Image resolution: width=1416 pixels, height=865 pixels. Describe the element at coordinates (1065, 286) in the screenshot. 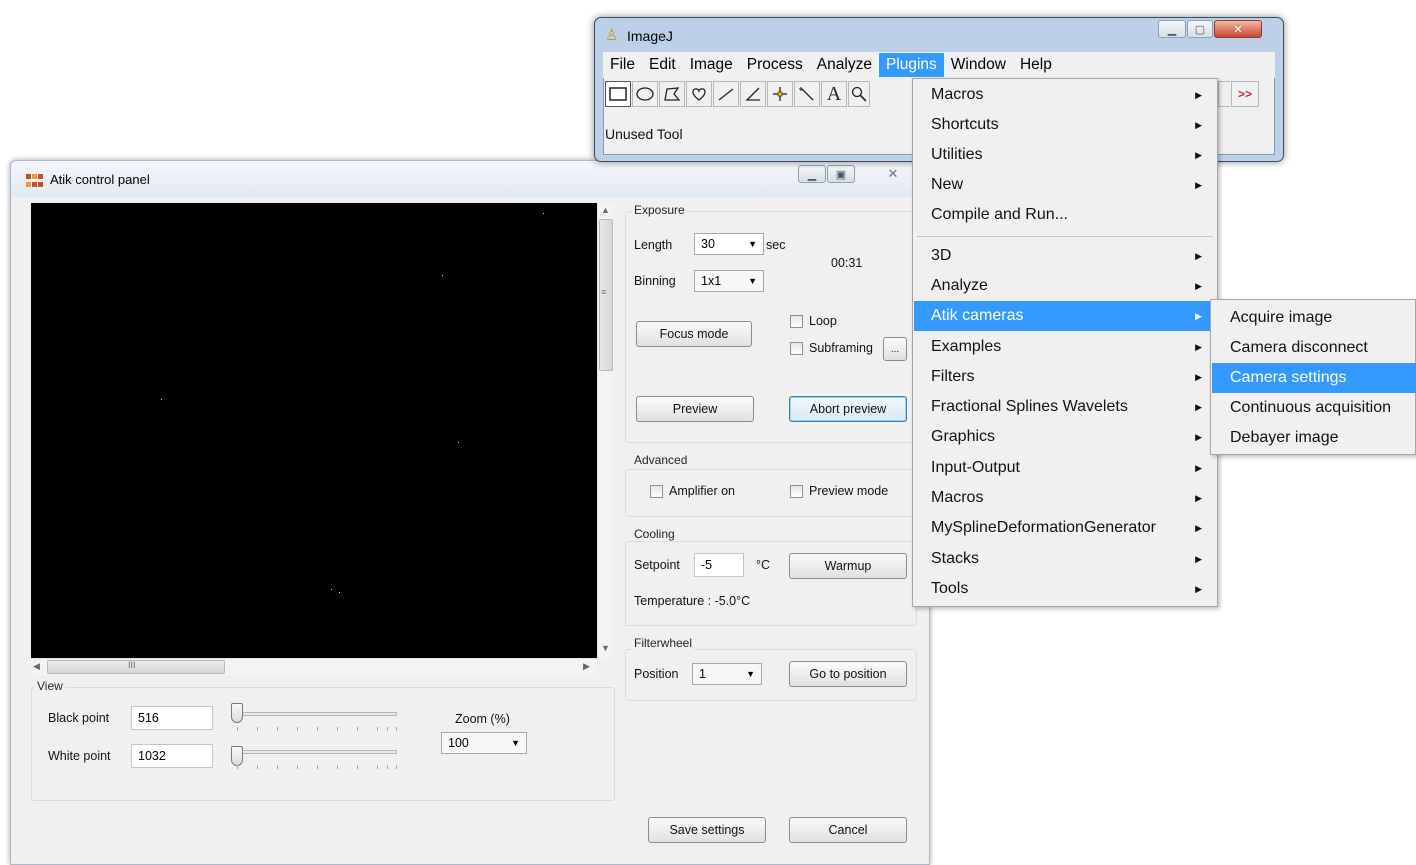

I see `plugins-menu-item-analyze: Analyze ▶` at that location.